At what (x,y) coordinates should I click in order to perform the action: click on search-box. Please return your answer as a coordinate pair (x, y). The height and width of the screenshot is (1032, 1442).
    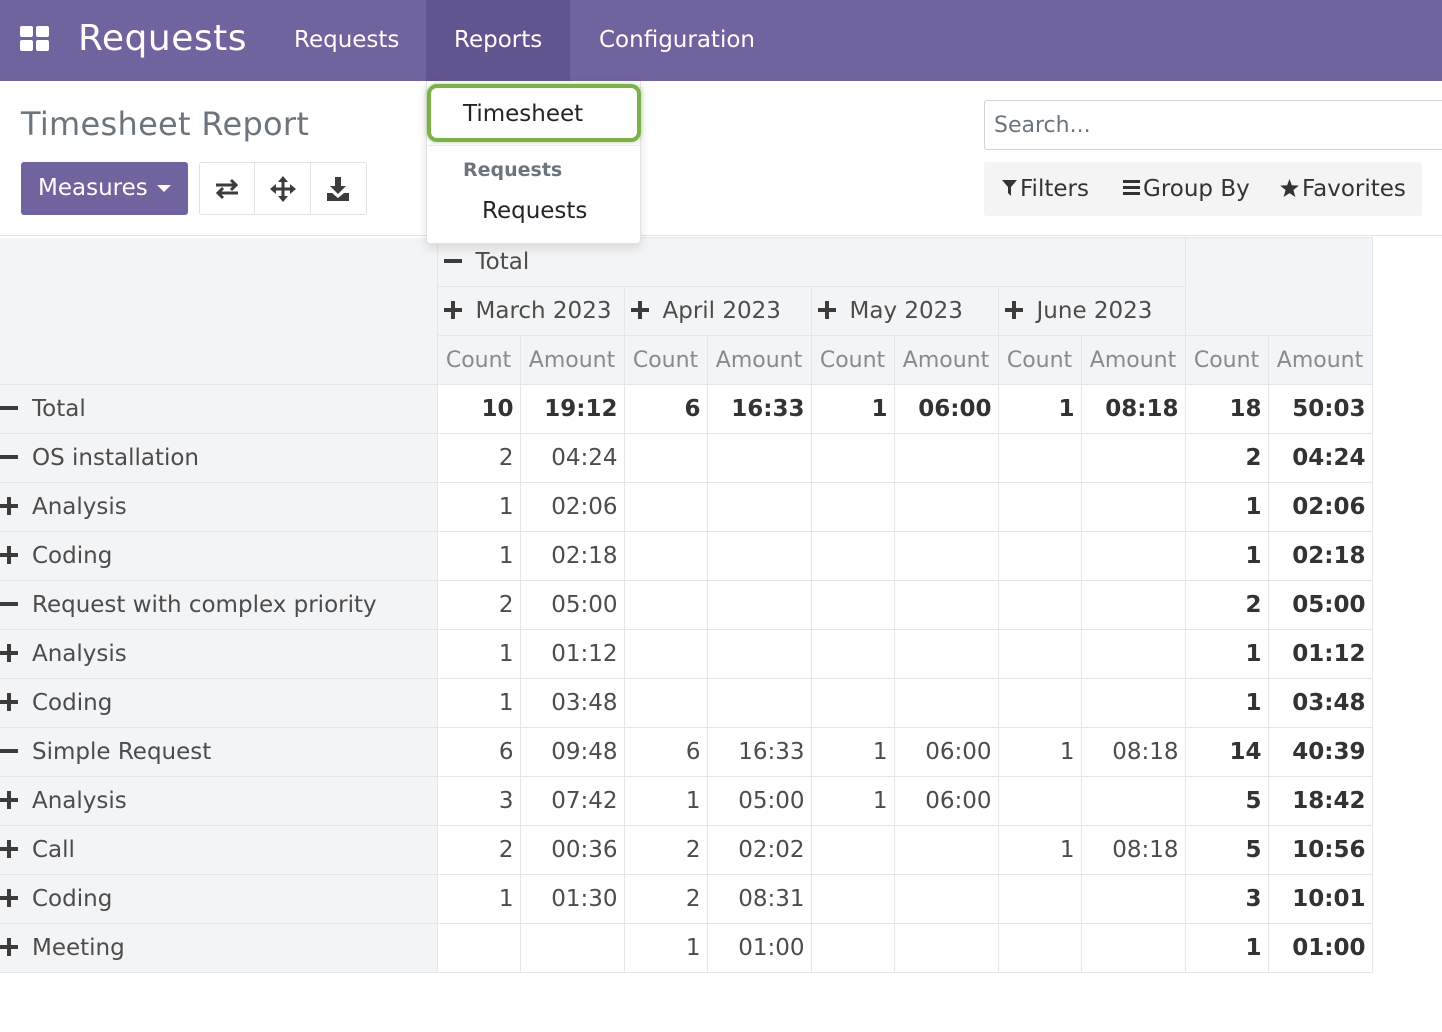
    Looking at the image, I should click on (1213, 125).